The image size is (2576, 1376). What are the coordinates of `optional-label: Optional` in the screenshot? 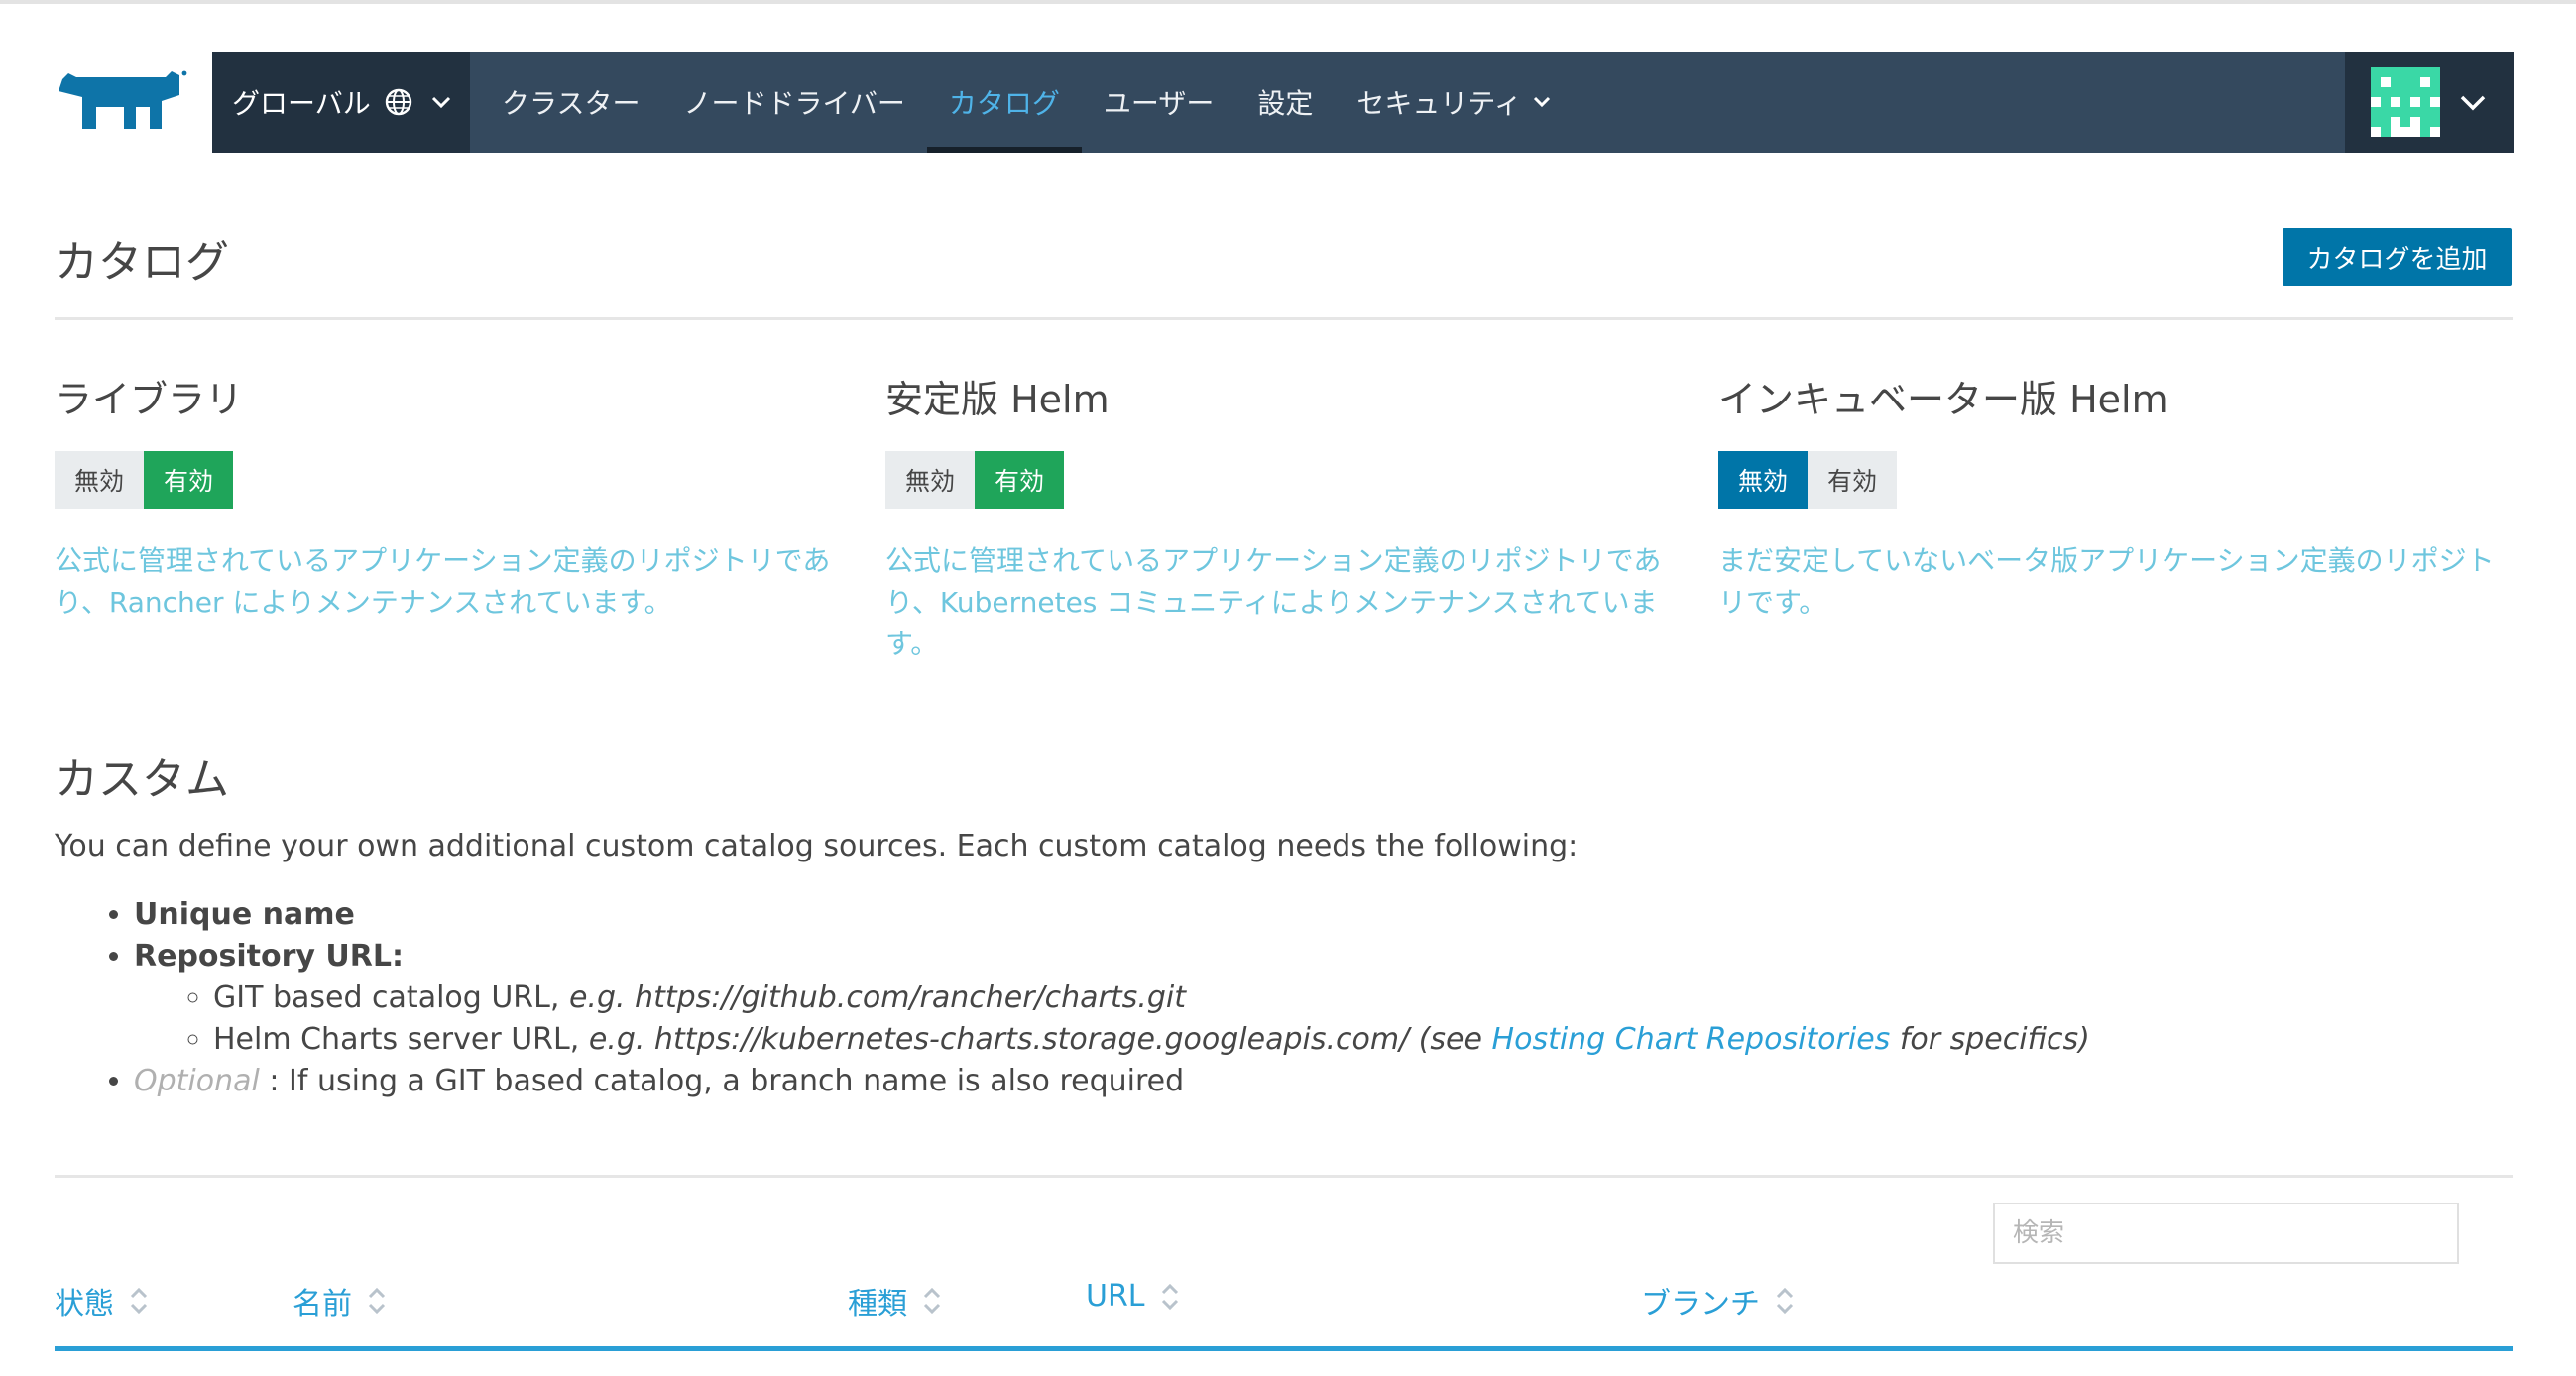 It's located at (197, 1081).